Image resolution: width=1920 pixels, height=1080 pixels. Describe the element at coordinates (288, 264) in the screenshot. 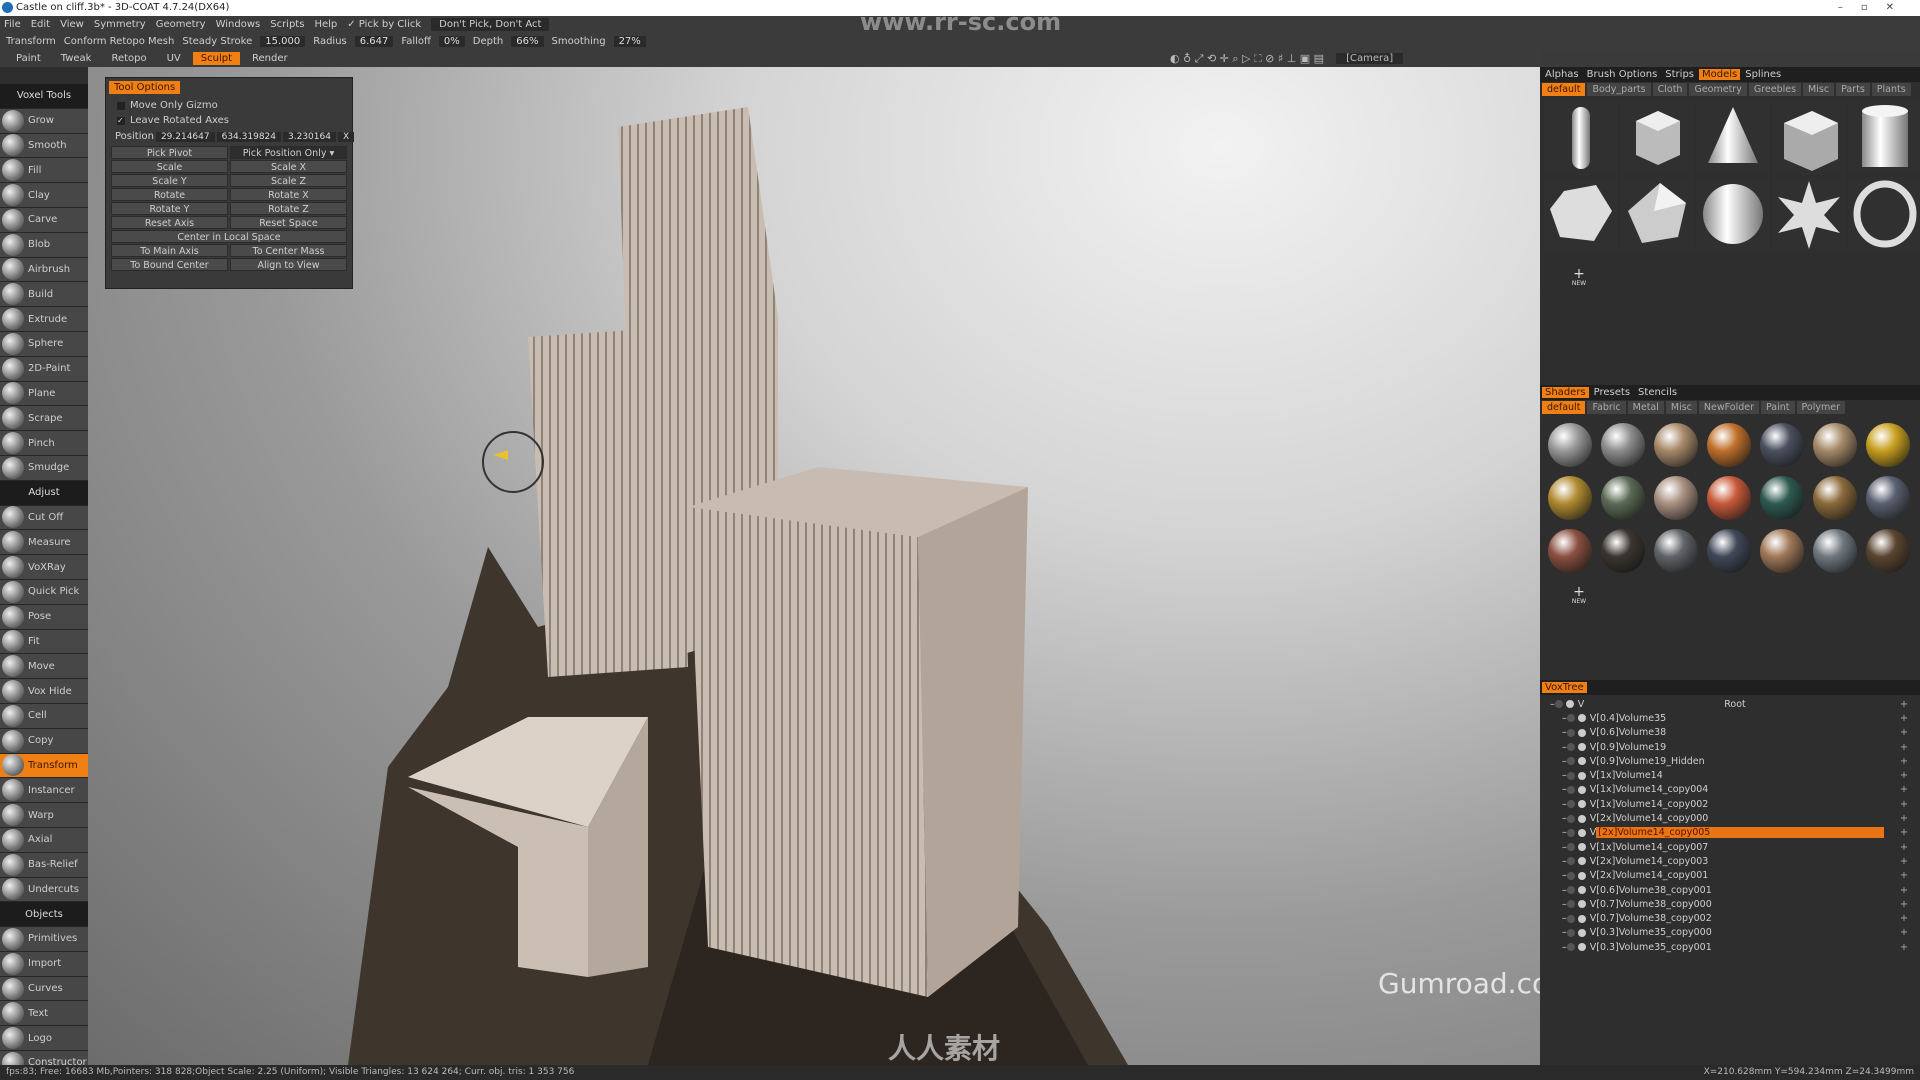

I see `align-to-viewbutton: Align to View` at that location.